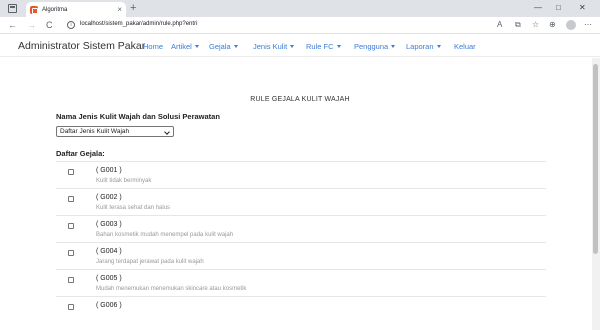 The height and width of the screenshot is (330, 600). I want to click on more-menu-icon: ⋯, so click(588, 25).